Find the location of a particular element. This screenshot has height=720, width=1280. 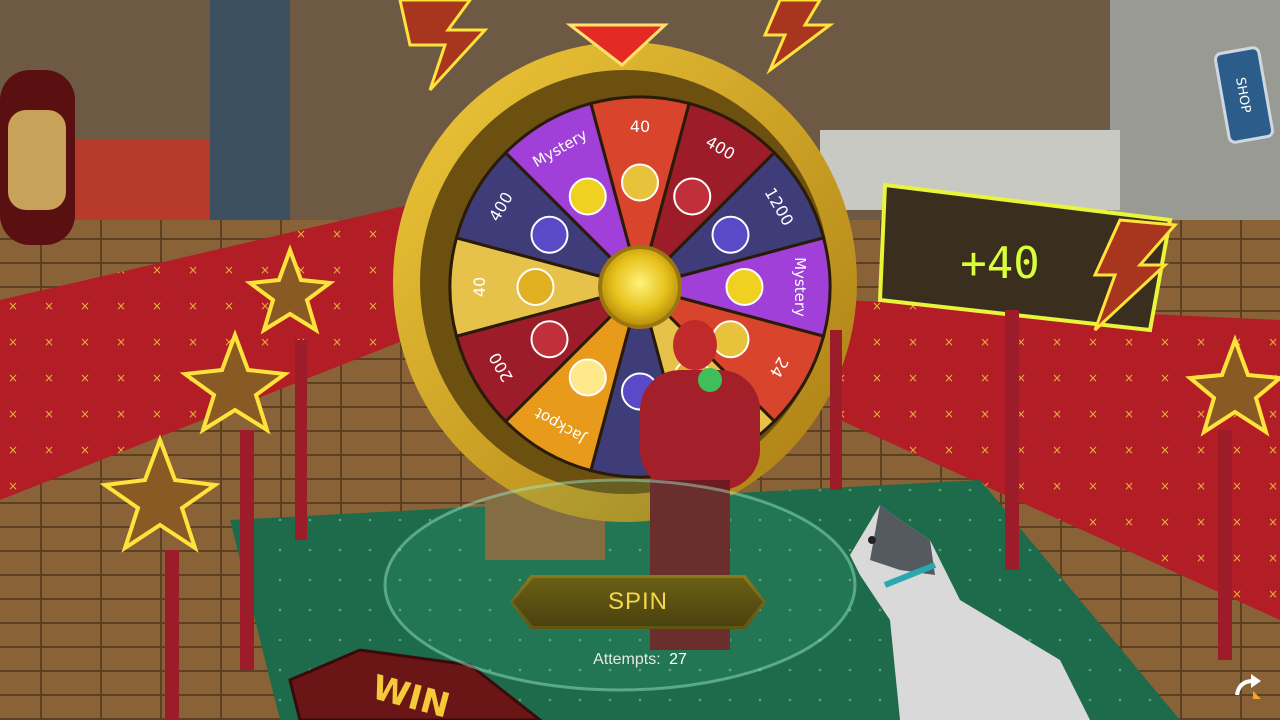

reward-value: +40 is located at coordinates (999, 263).